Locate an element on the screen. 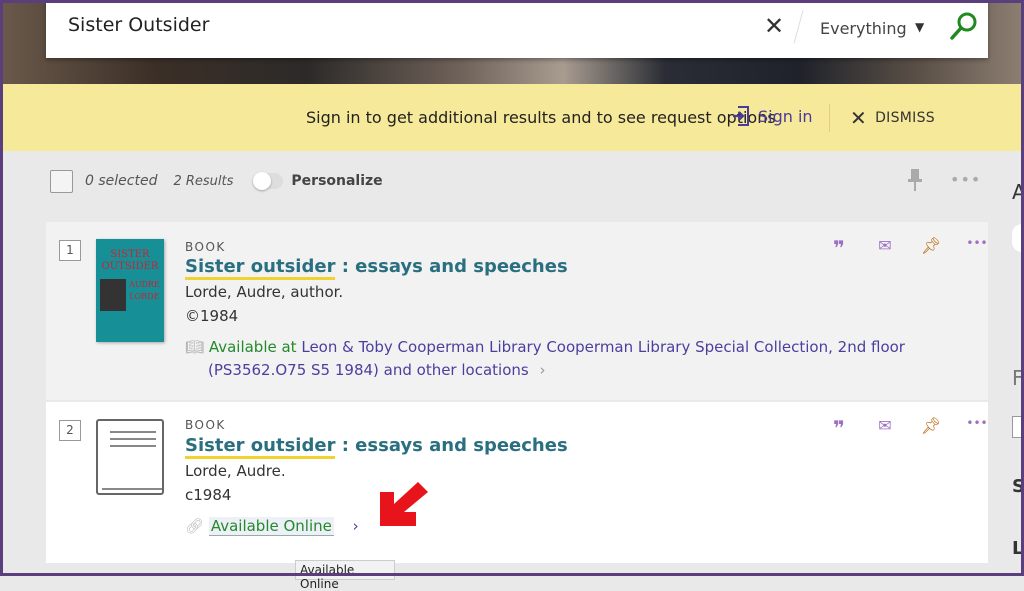 This screenshot has height=591, width=1024. author-photo is located at coordinates (113, 295).